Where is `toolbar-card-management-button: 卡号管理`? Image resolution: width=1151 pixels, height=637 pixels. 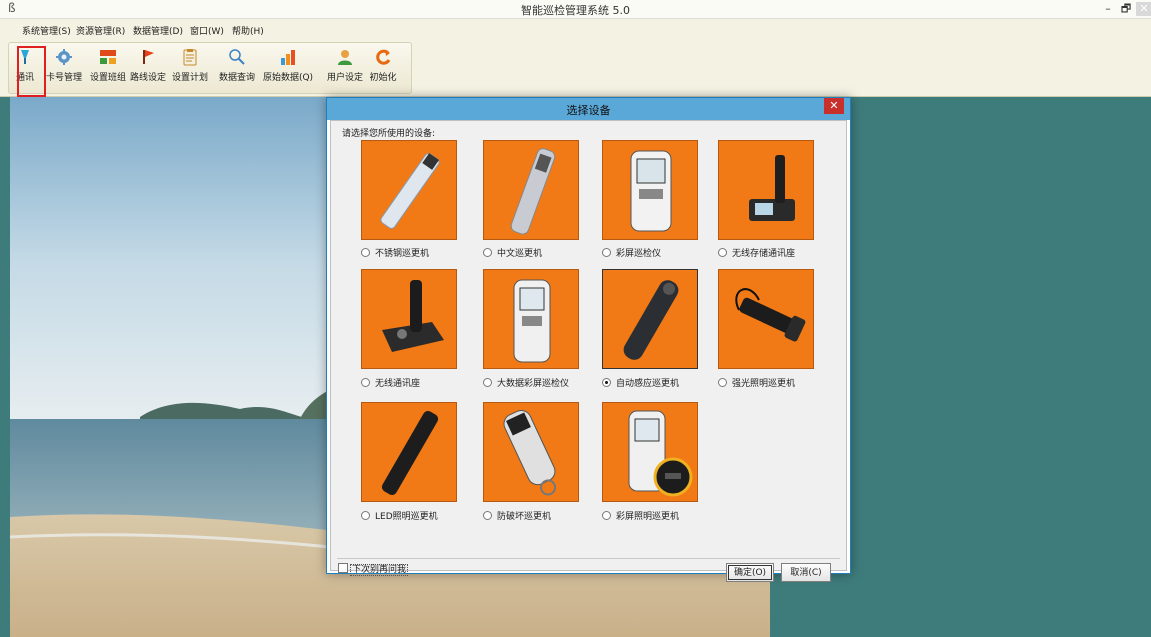 toolbar-card-management-button: 卡号管理 is located at coordinates (64, 67).